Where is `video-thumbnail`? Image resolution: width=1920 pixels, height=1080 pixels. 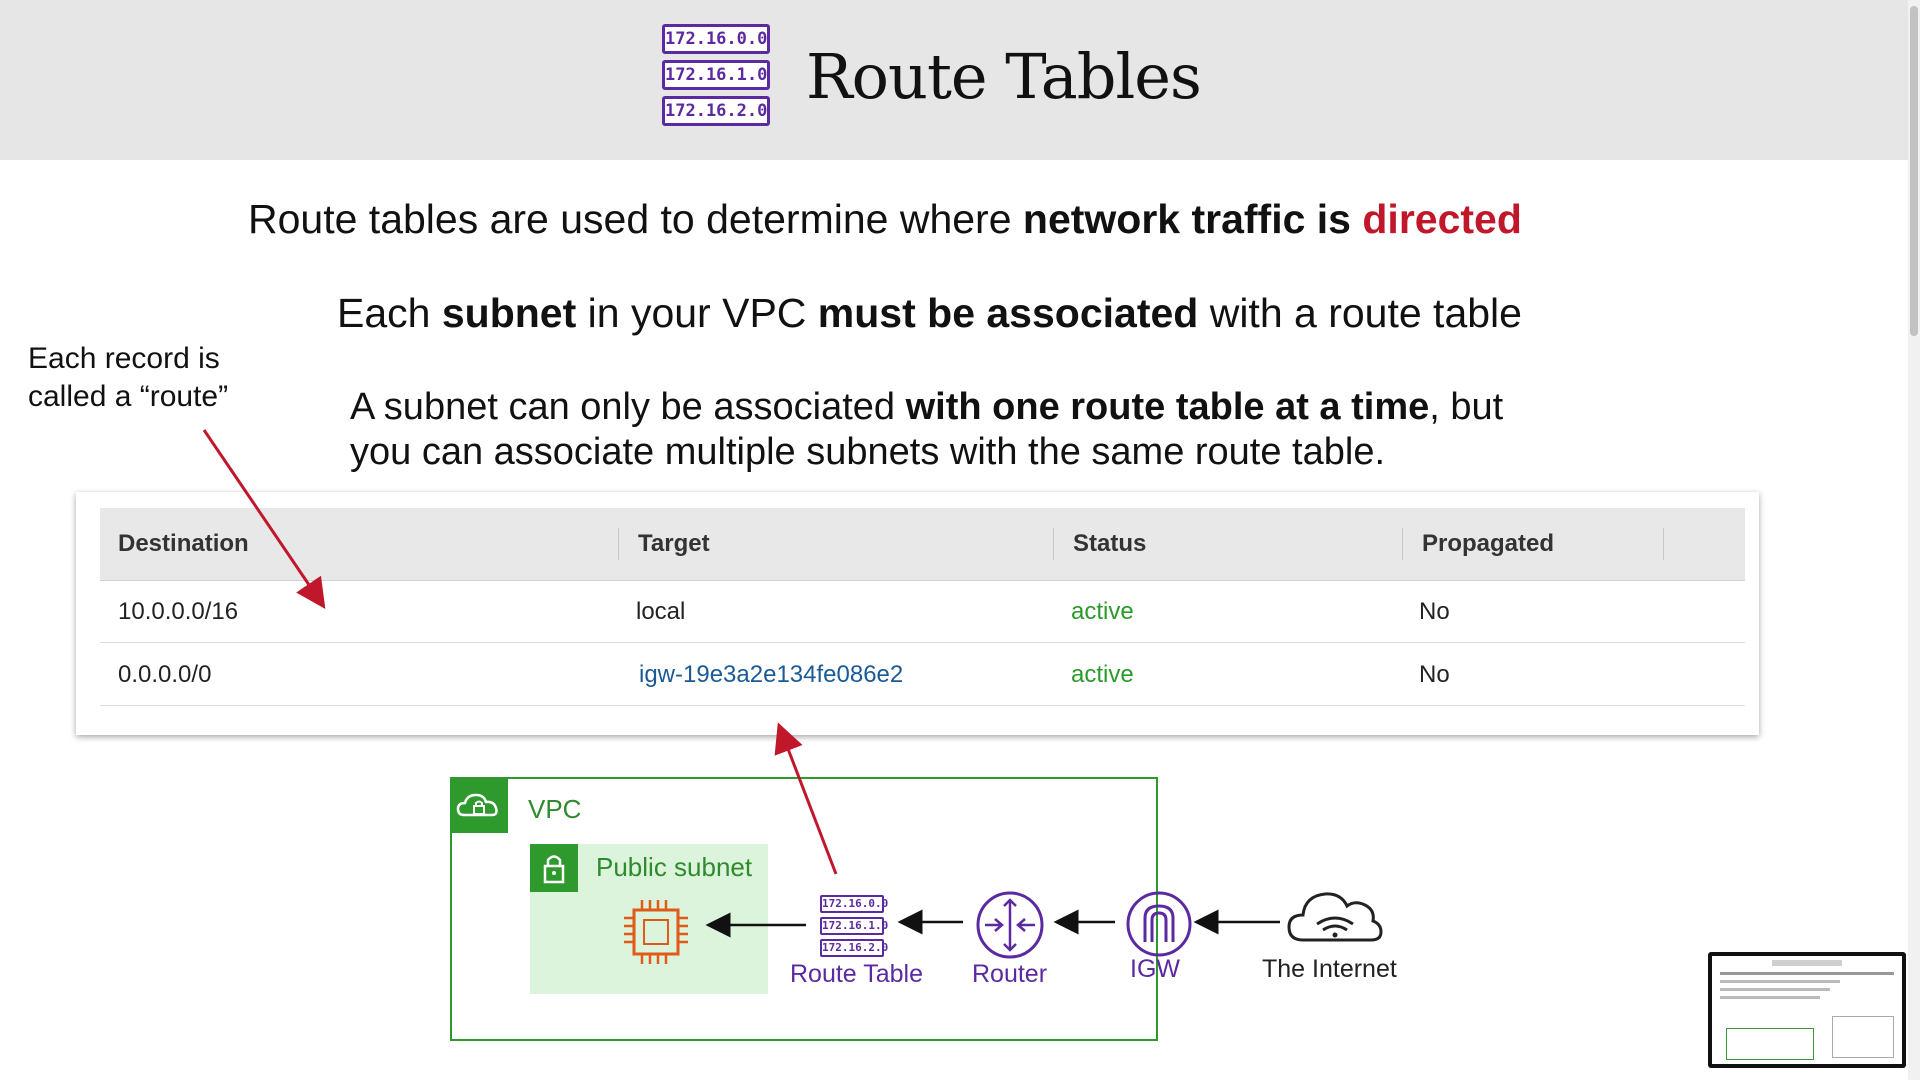 video-thumbnail is located at coordinates (1807, 1010).